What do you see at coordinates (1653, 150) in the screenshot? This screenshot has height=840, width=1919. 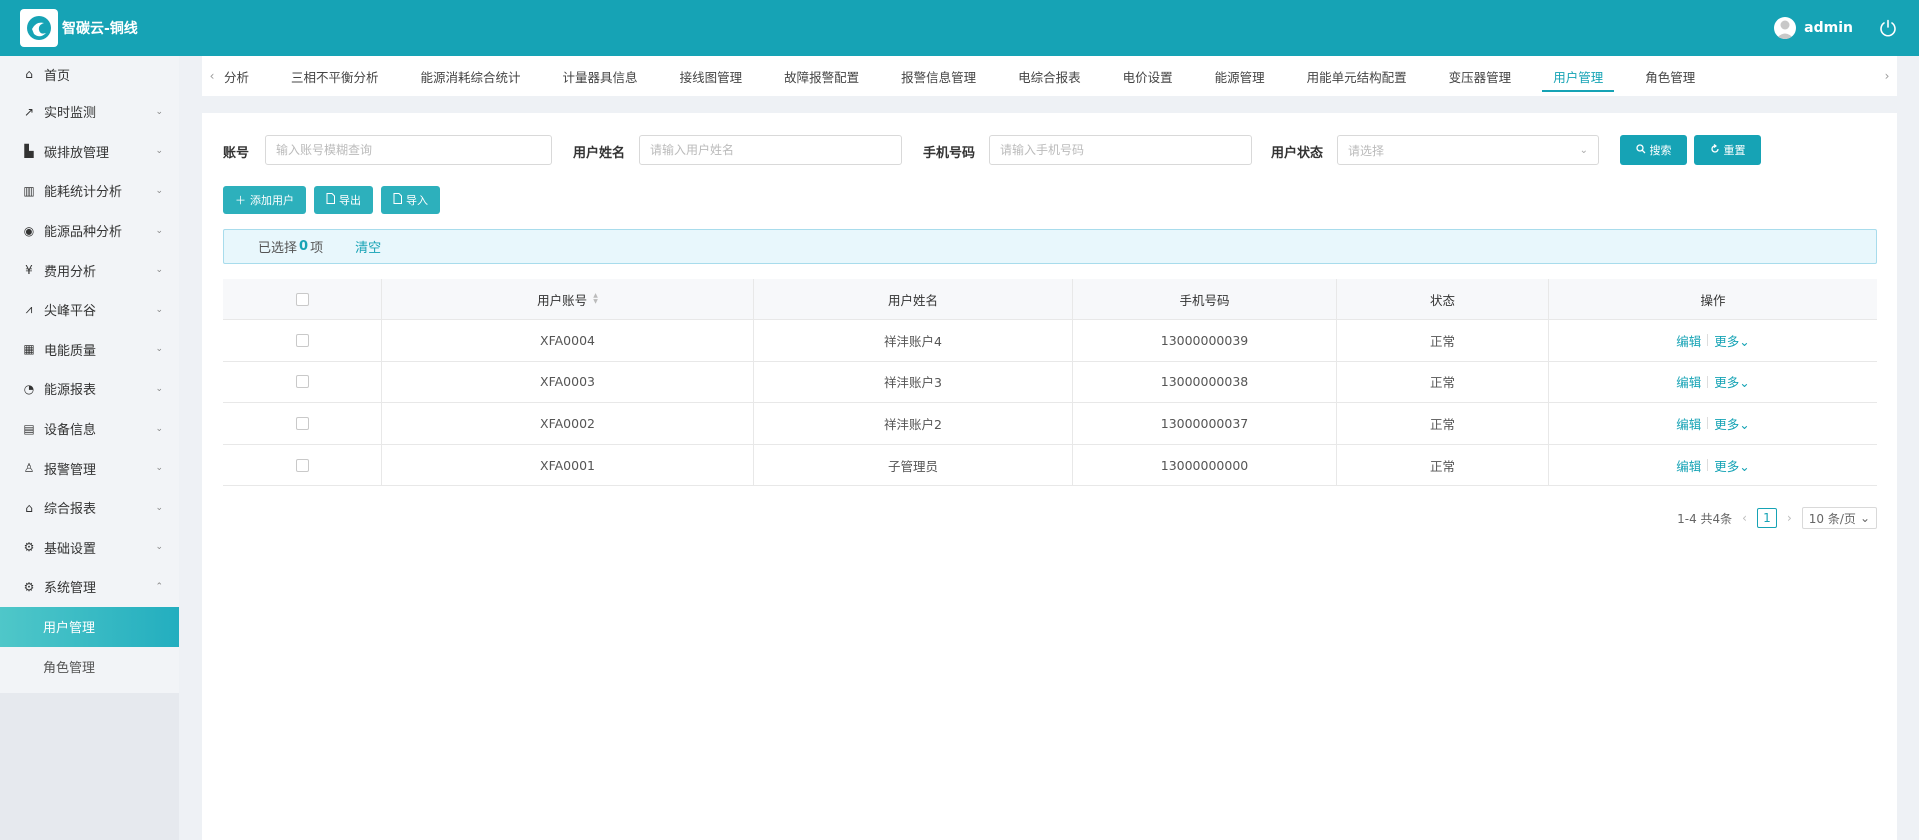 I see `search-button: 搜索` at bounding box center [1653, 150].